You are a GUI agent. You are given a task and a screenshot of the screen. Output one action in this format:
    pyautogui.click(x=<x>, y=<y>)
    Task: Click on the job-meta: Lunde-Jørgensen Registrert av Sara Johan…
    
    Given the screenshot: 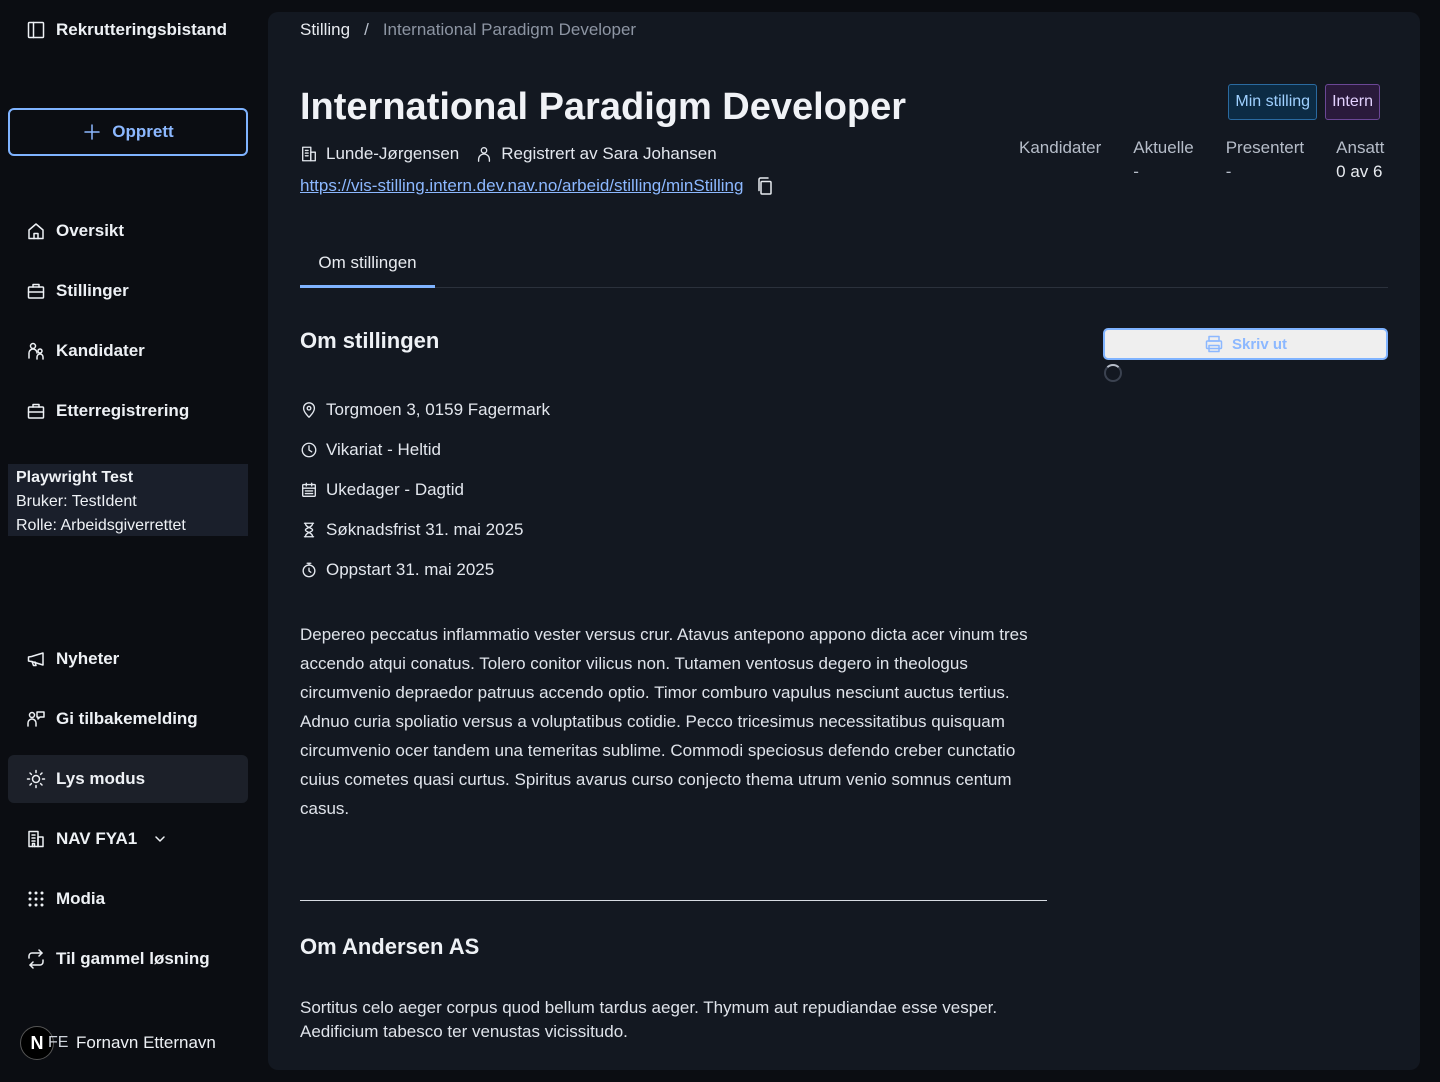 What is the action you would take?
    pyautogui.click(x=508, y=154)
    